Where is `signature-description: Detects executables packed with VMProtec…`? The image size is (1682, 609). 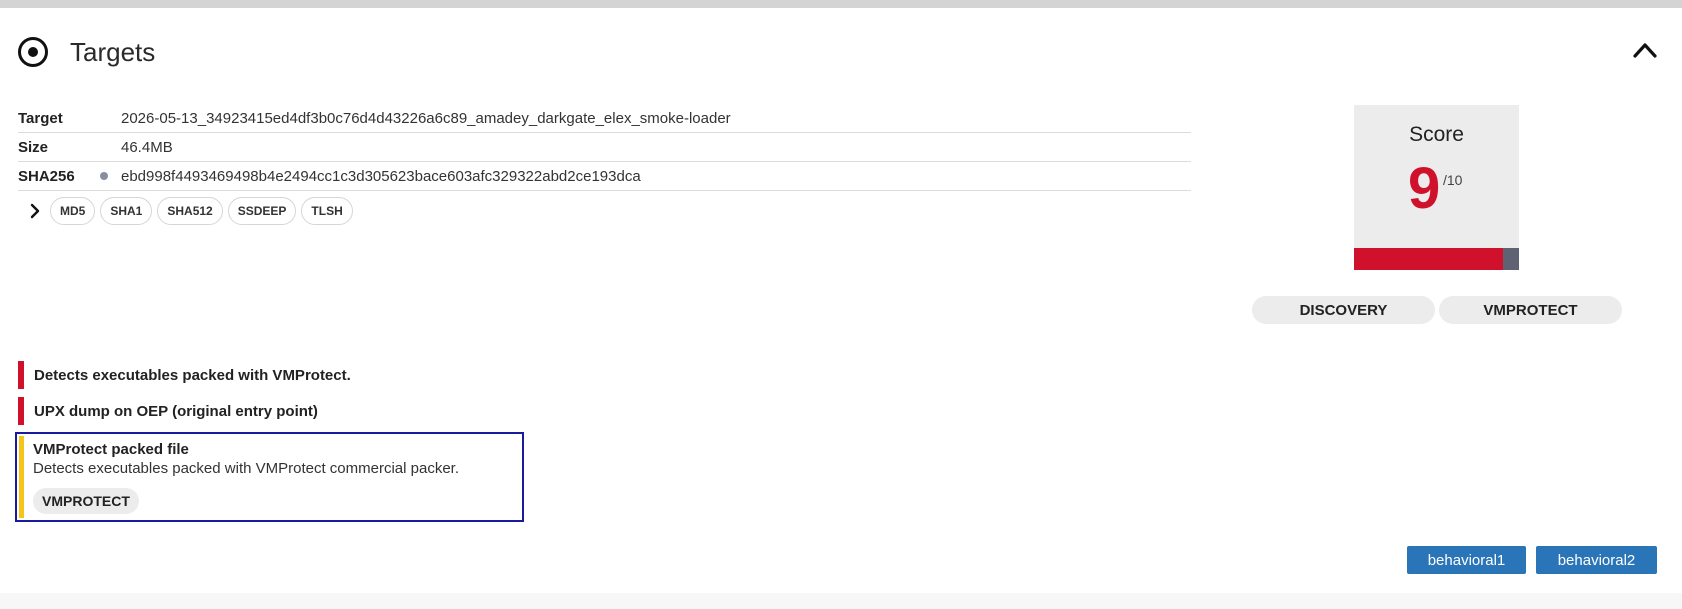 signature-description: Detects executables packed with VMProtec… is located at coordinates (246, 468).